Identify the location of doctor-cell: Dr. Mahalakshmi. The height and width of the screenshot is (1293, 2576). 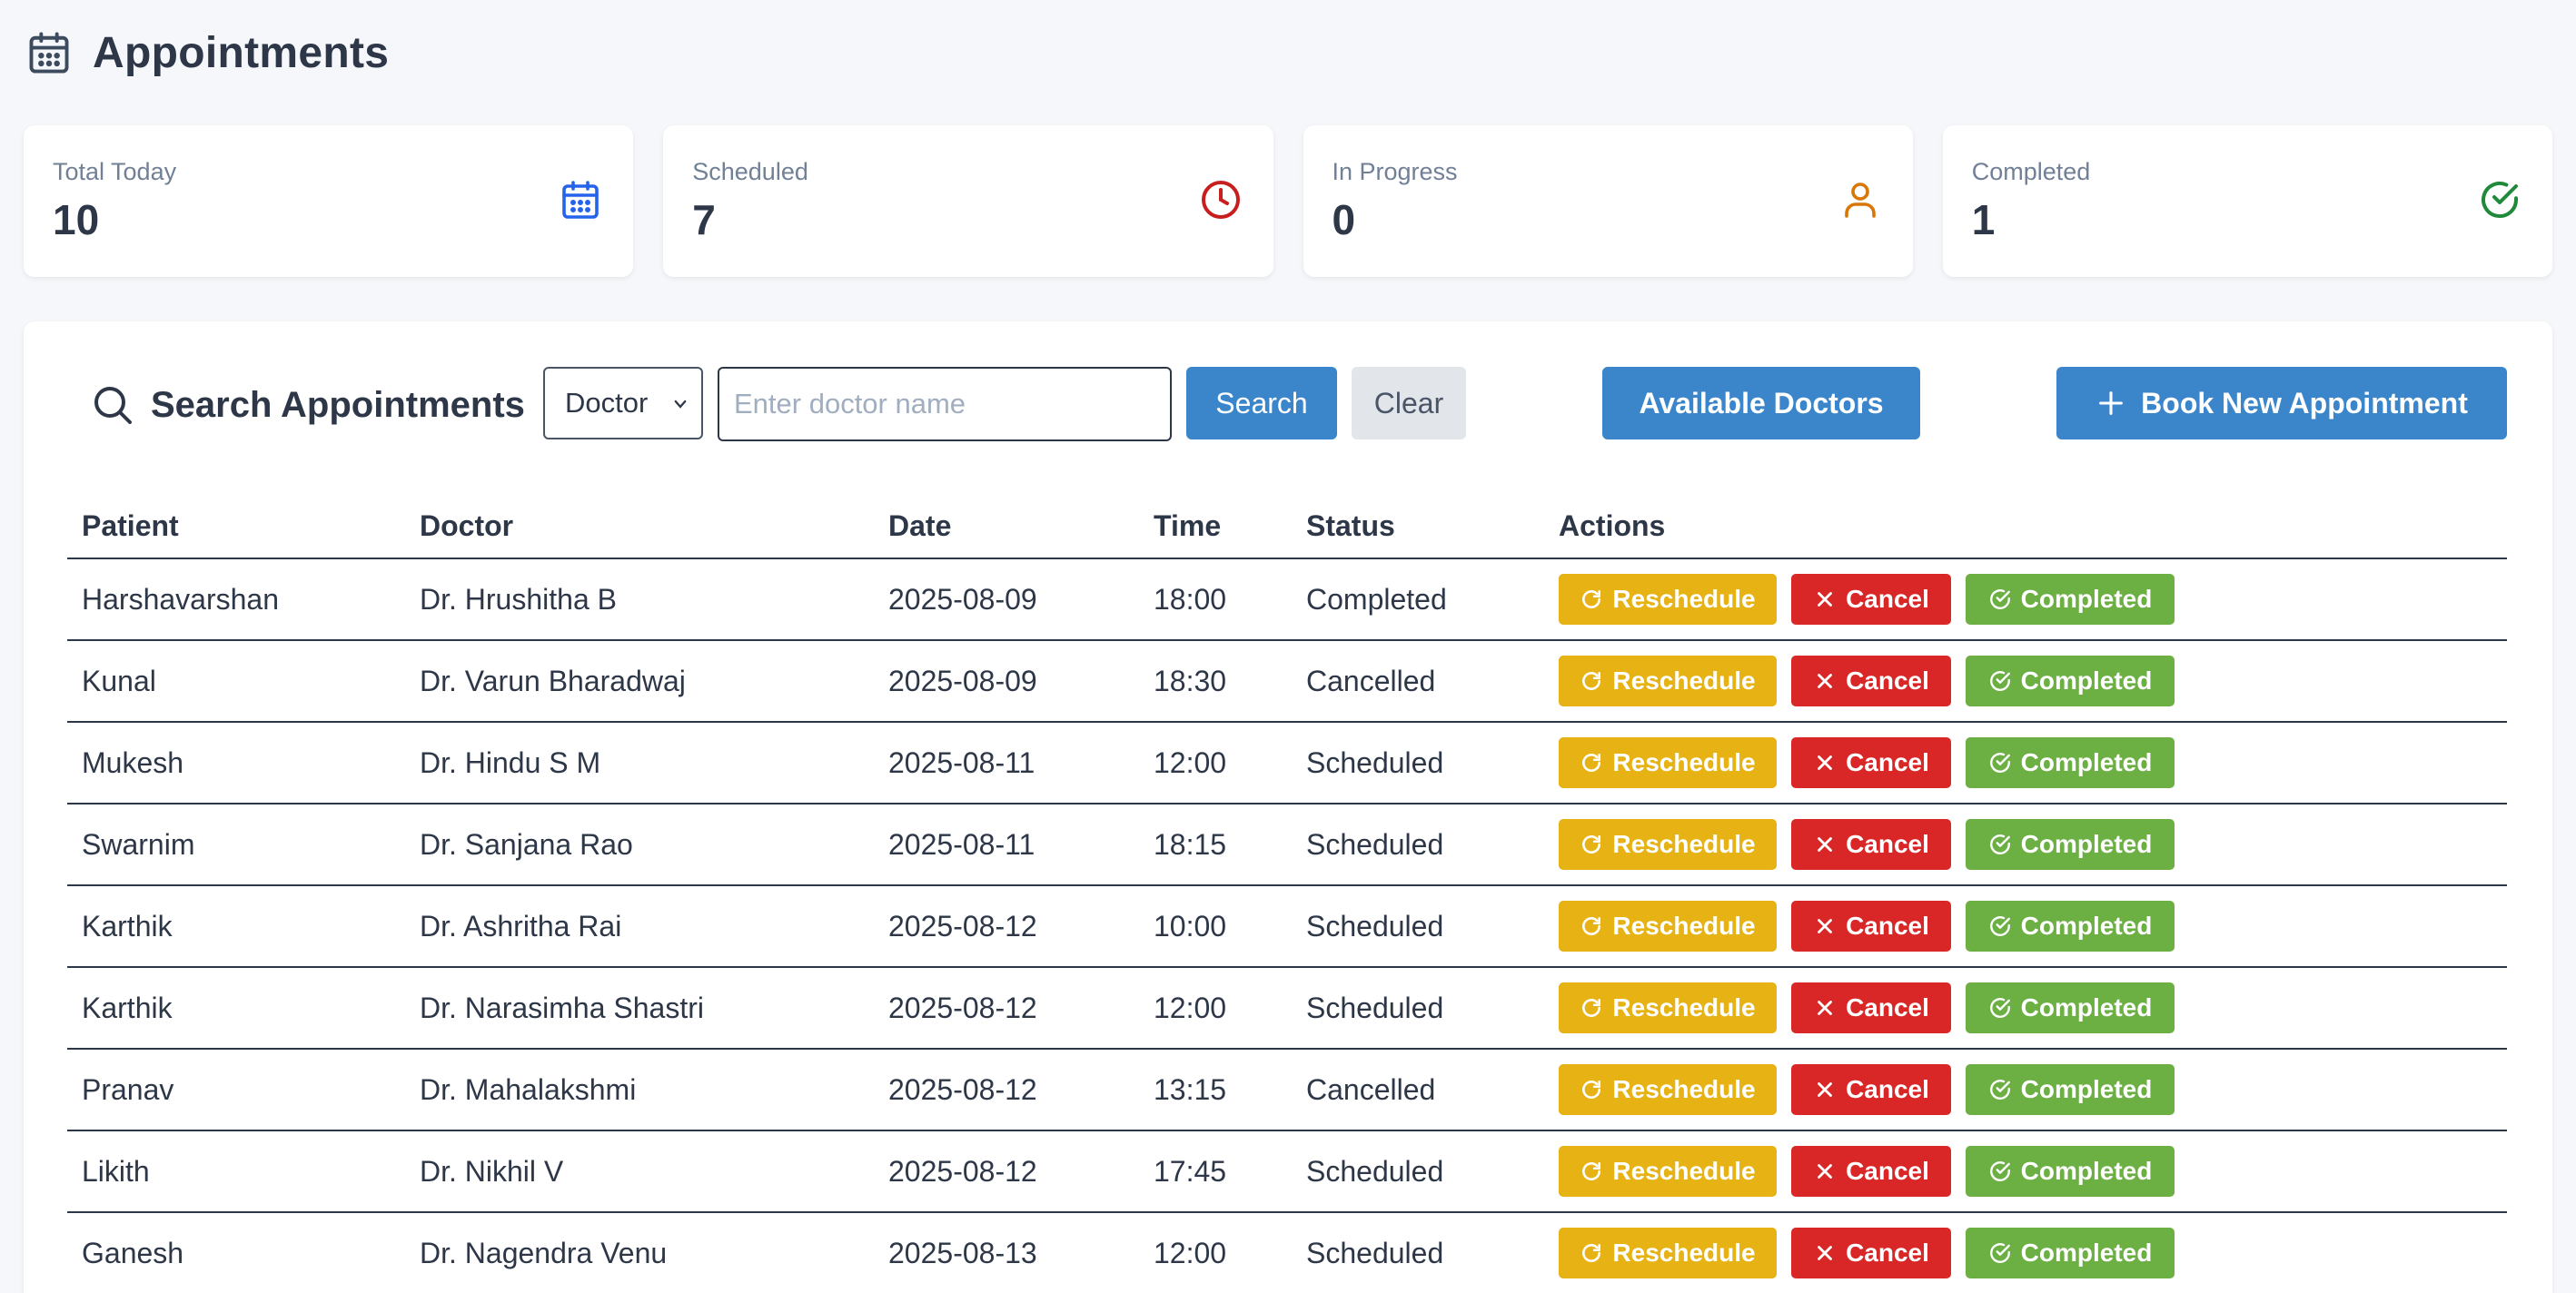
(528, 1089).